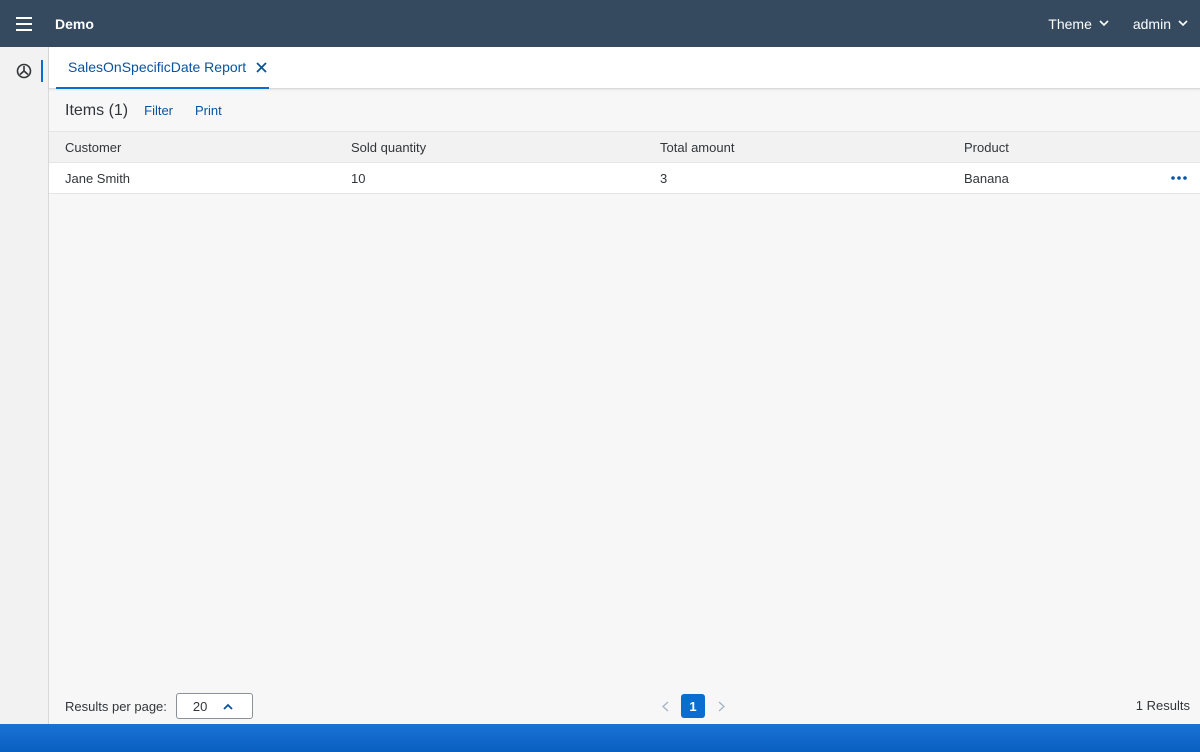  Describe the element at coordinates (986, 178) in the screenshot. I see `cell-product: Banana` at that location.